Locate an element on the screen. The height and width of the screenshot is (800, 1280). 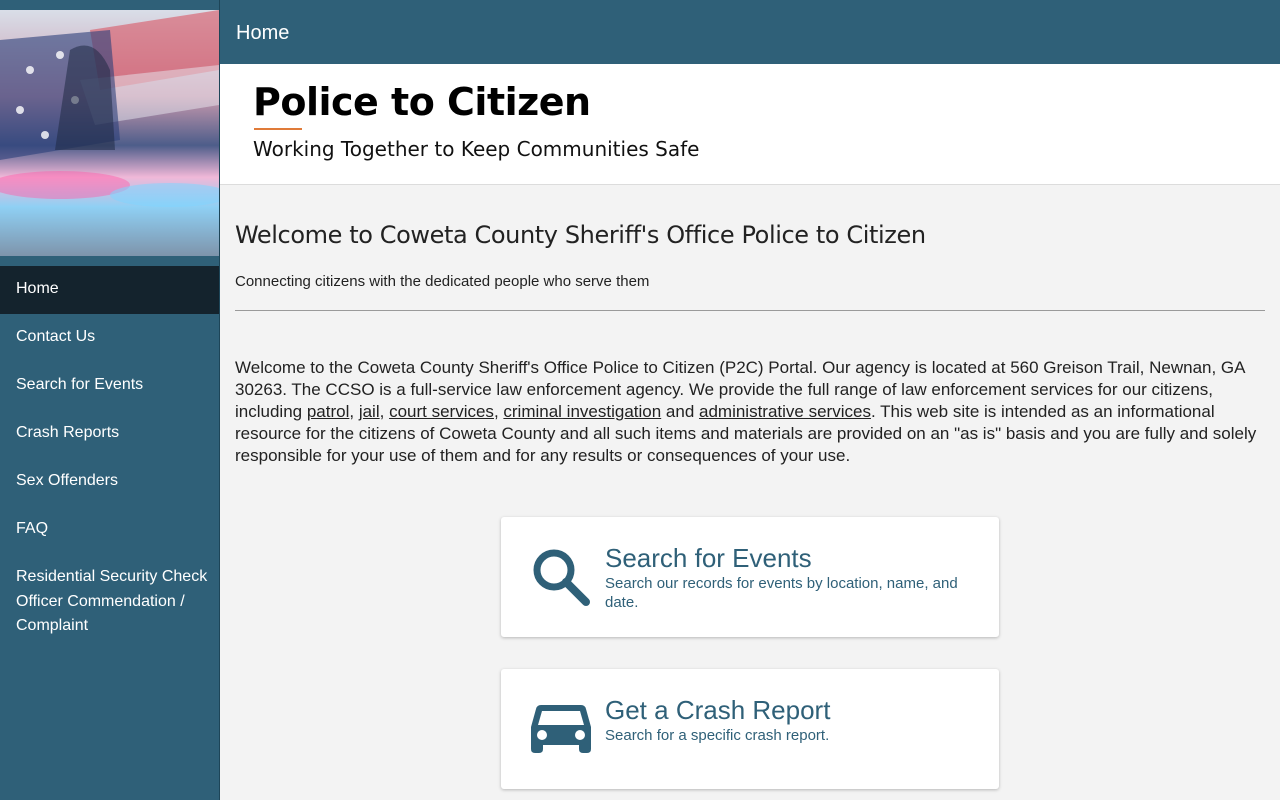
intro-sep-4: and is located at coordinates (680, 411).